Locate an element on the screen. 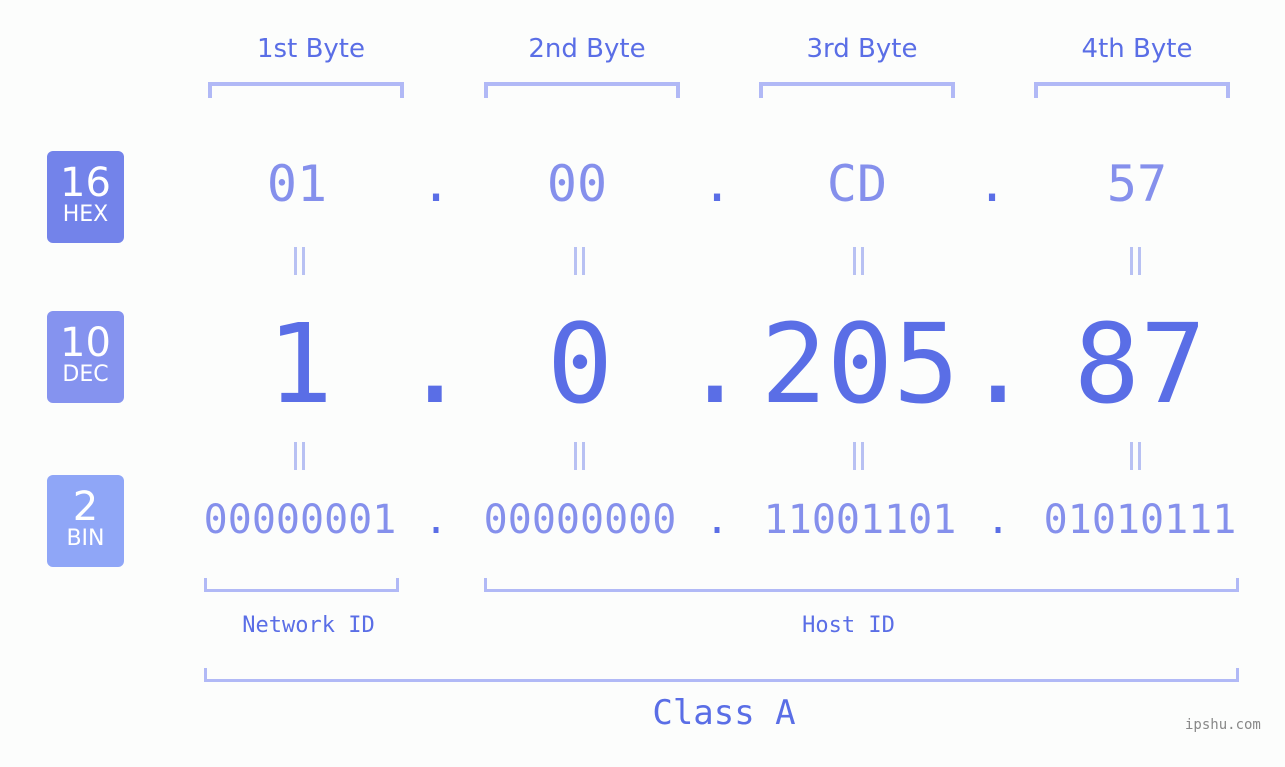 The width and height of the screenshot is (1285, 767). byte-header-2: 2nd Byte is located at coordinates (587, 49).